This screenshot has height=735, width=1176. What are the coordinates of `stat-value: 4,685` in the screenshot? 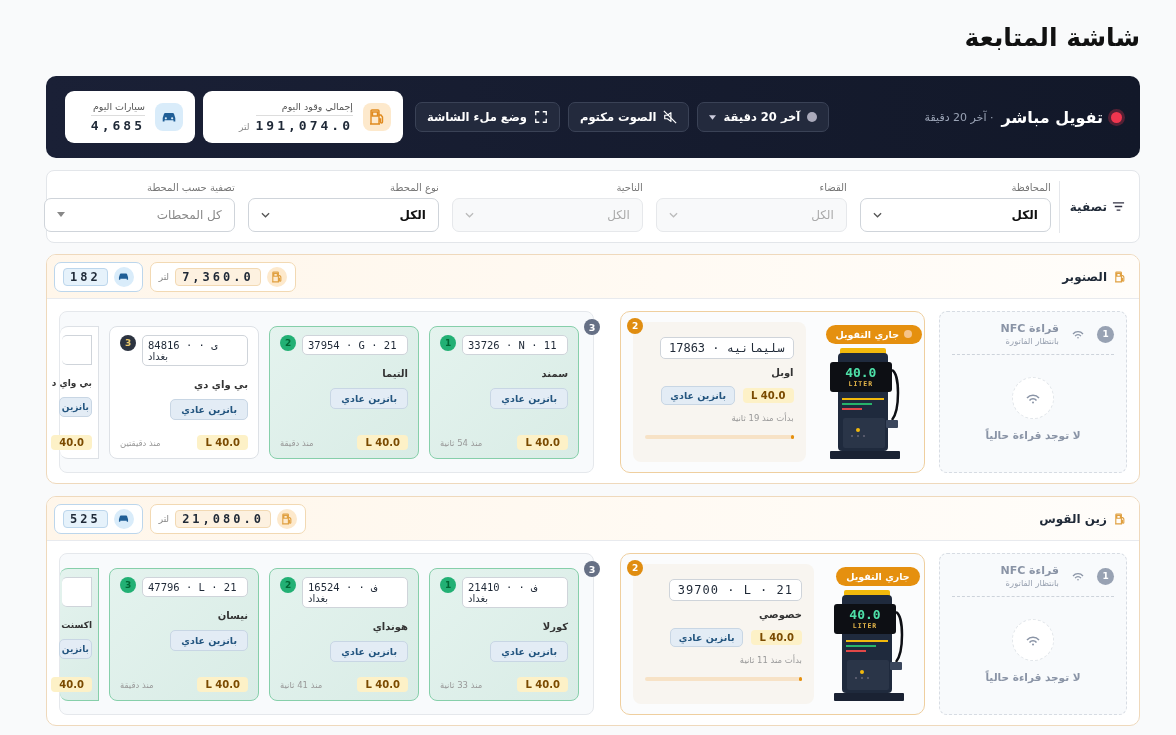 It's located at (117, 124).